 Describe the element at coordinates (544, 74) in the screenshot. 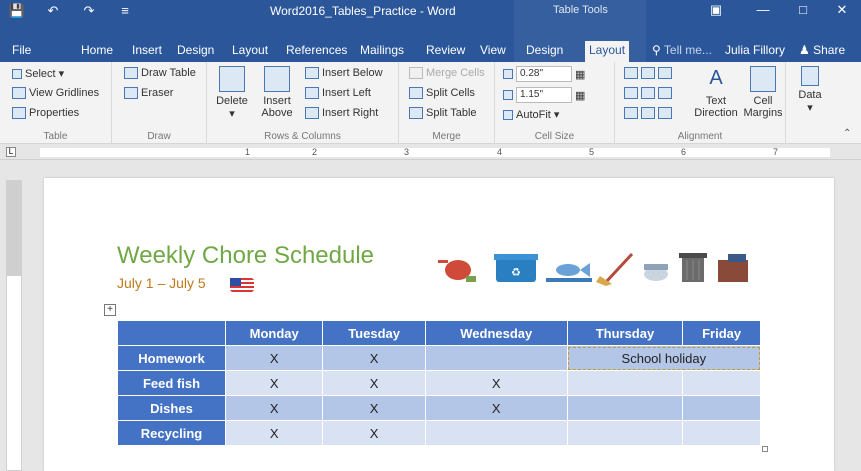

I see `row-height-input: 0.28"` at that location.